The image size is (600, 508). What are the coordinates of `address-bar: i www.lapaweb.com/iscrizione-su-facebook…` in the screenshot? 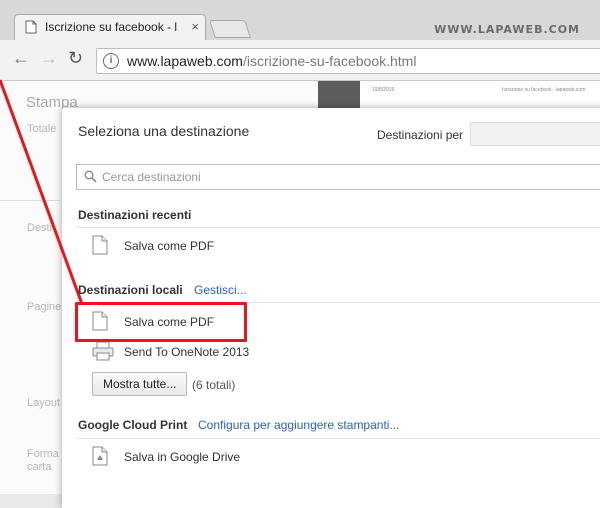 It's located at (348, 61).